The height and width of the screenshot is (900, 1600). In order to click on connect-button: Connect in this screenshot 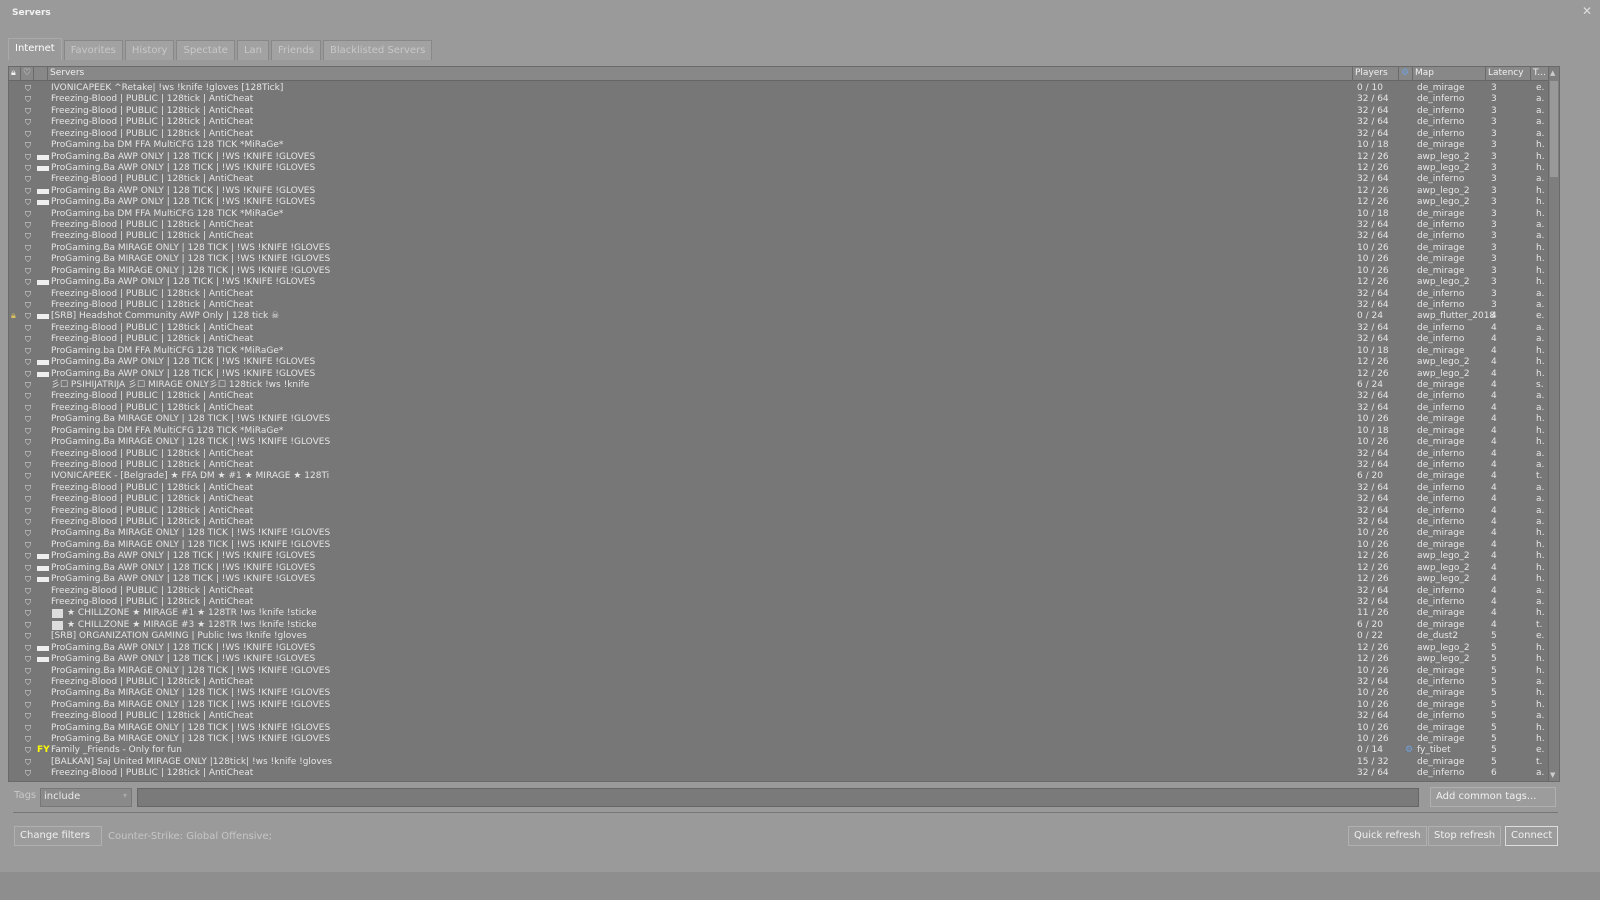, I will do `click(1532, 836)`.